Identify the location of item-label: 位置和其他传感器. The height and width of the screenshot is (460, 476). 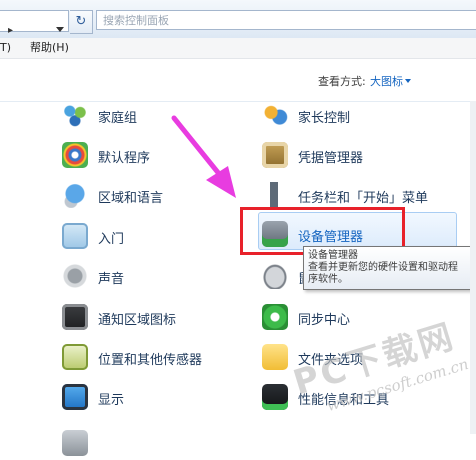
(150, 360).